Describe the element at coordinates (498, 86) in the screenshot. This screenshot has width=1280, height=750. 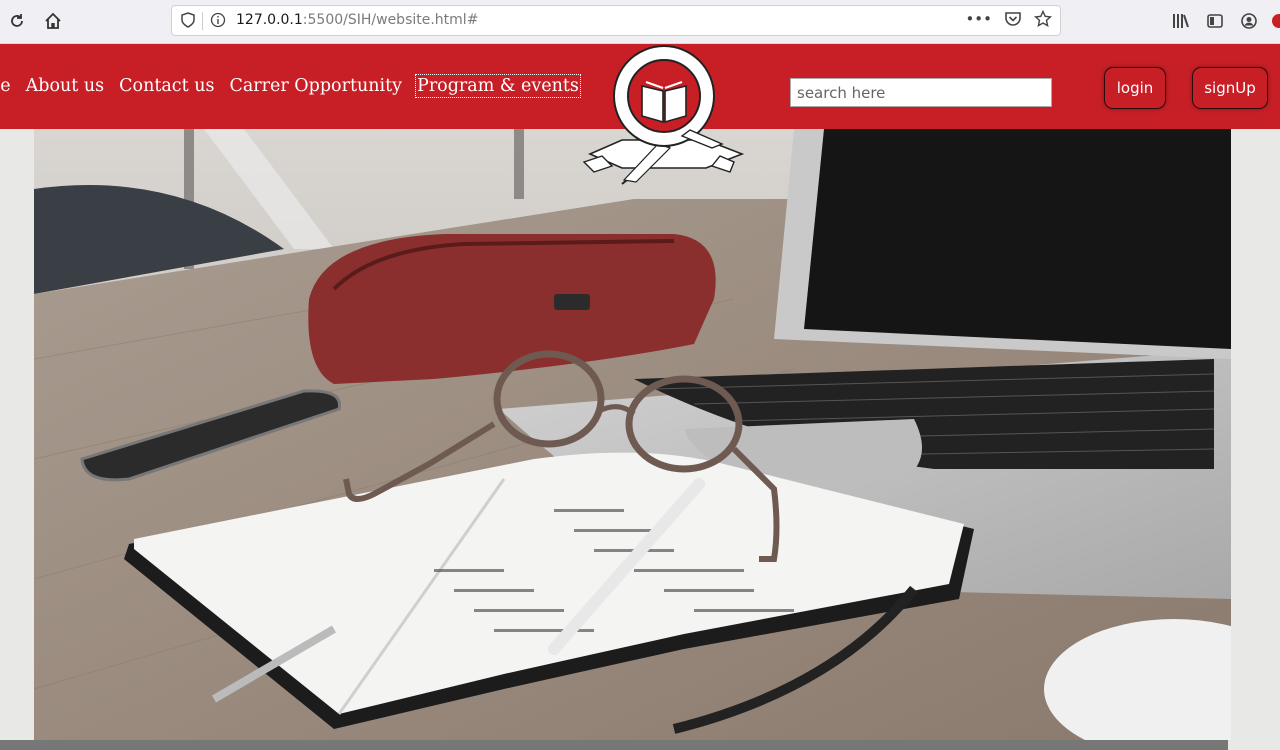
I see `nav-program-events: Program & events` at that location.